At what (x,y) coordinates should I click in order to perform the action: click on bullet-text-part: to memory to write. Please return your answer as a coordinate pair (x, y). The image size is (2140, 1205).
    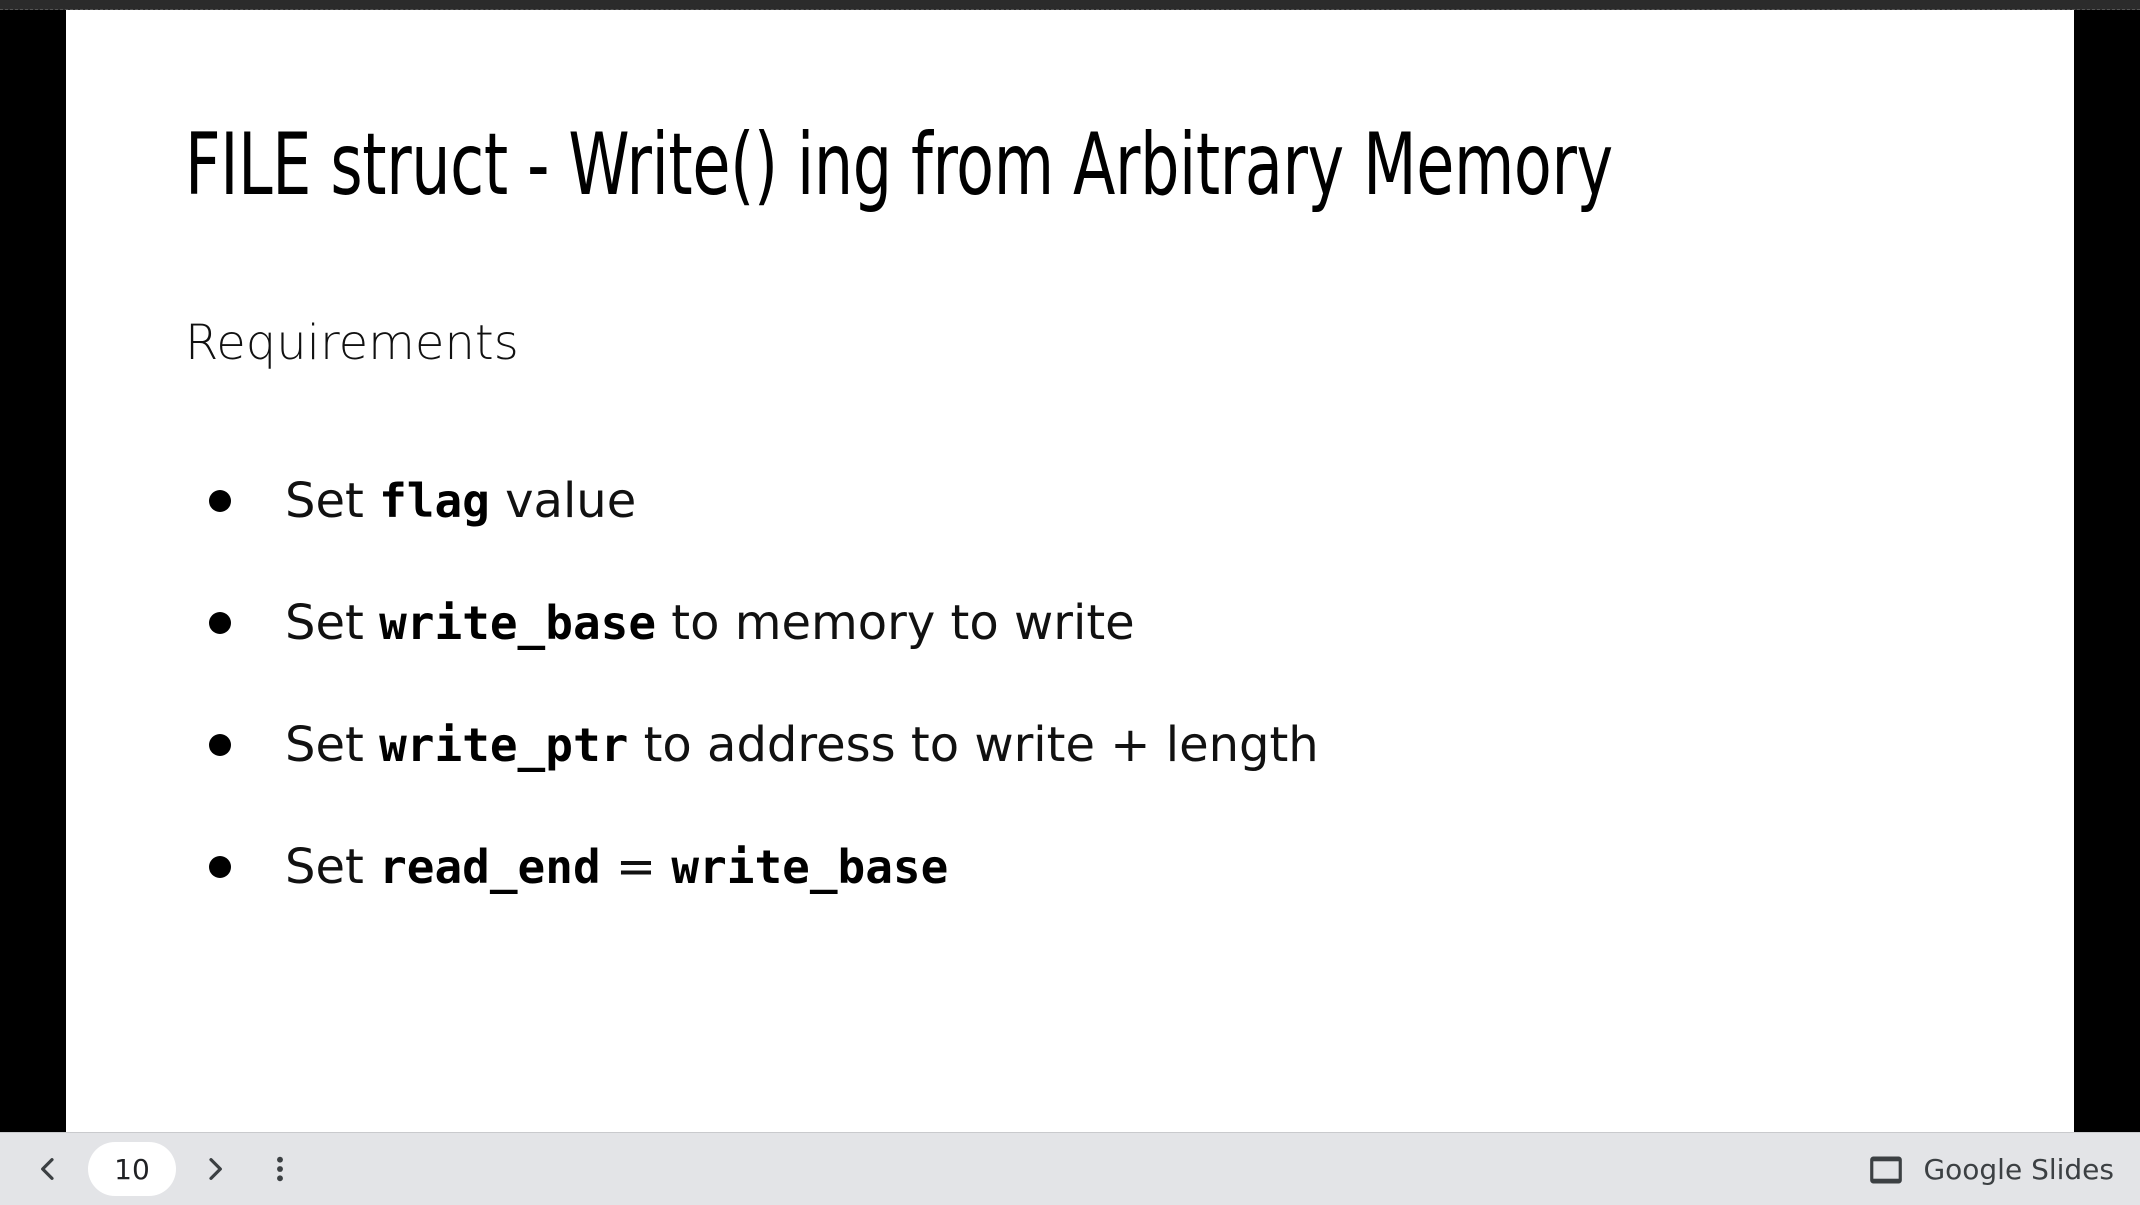
    Looking at the image, I should click on (895, 623).